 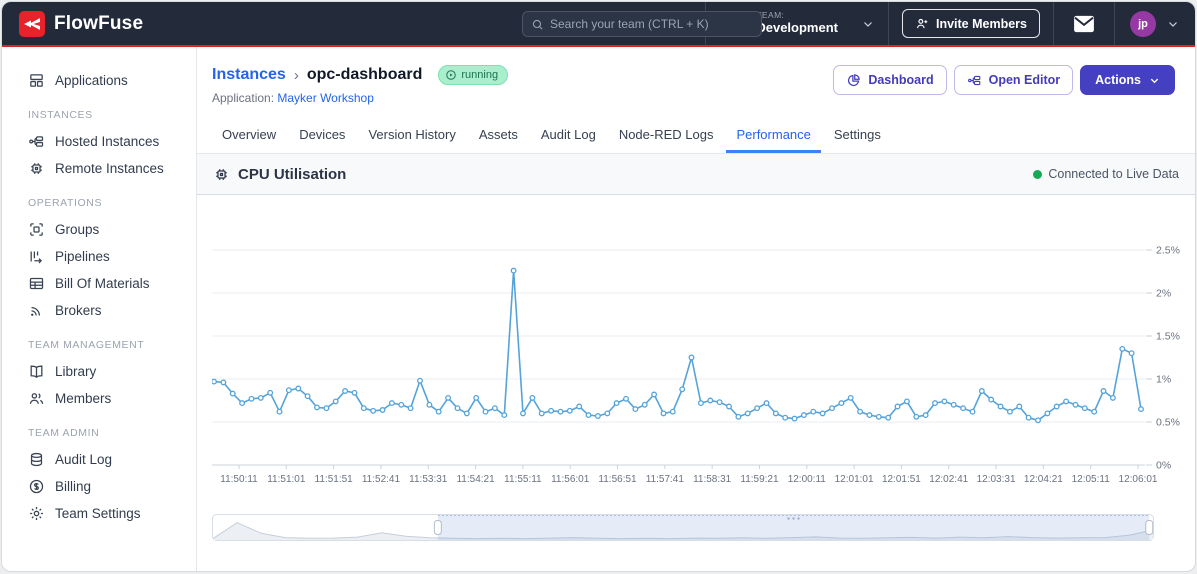 What do you see at coordinates (36, 229) in the screenshot?
I see `groups-icon` at bounding box center [36, 229].